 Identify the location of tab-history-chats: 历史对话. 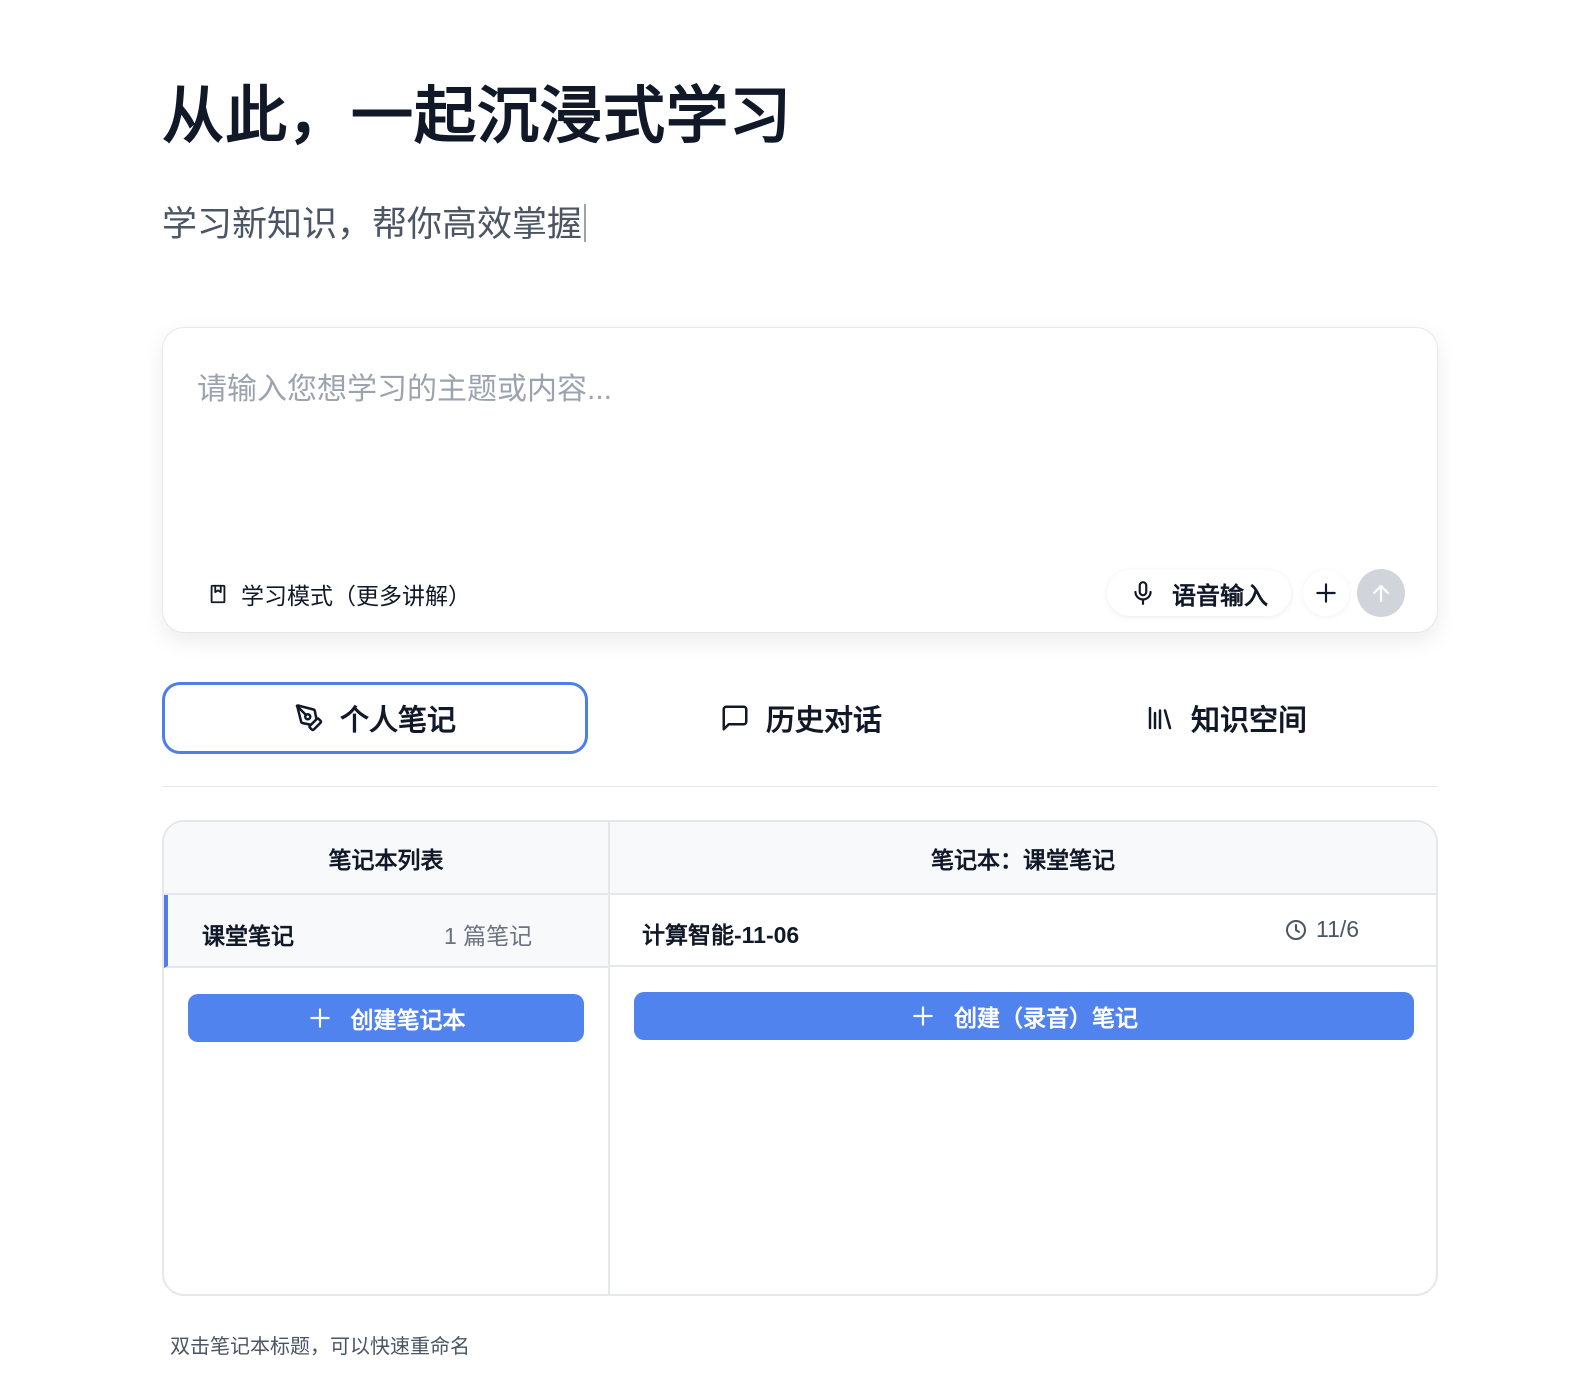
(801, 718).